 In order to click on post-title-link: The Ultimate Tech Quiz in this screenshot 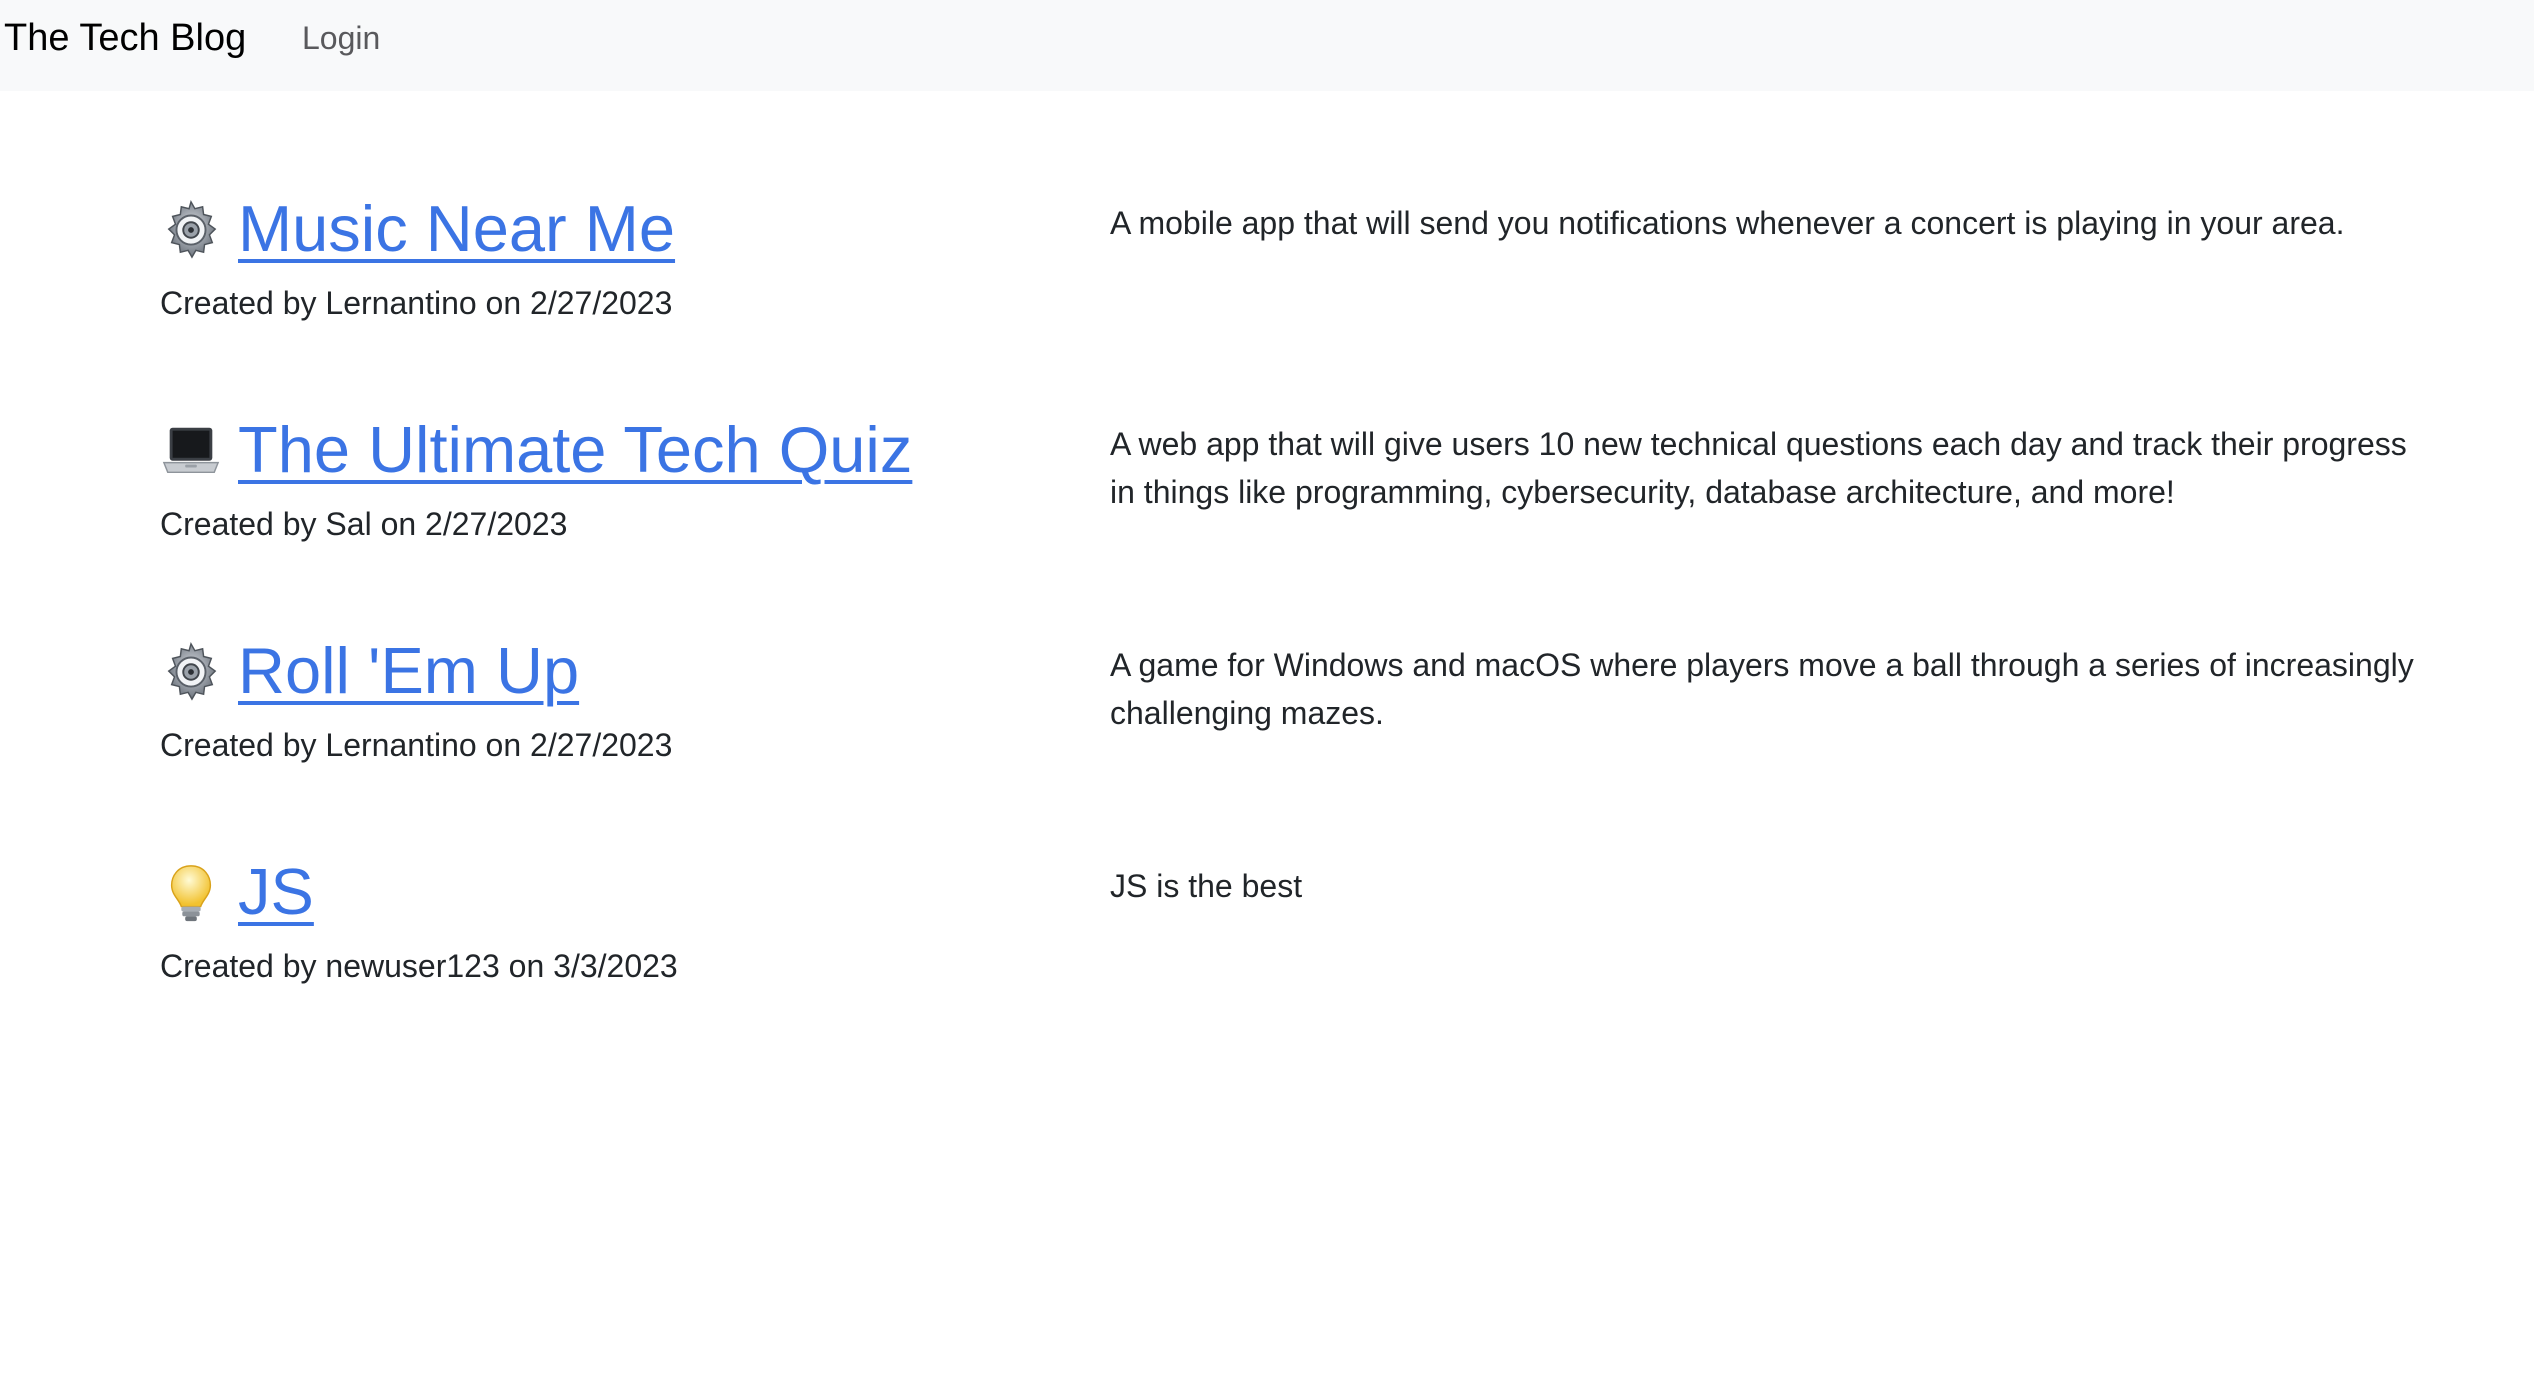, I will do `click(575, 450)`.